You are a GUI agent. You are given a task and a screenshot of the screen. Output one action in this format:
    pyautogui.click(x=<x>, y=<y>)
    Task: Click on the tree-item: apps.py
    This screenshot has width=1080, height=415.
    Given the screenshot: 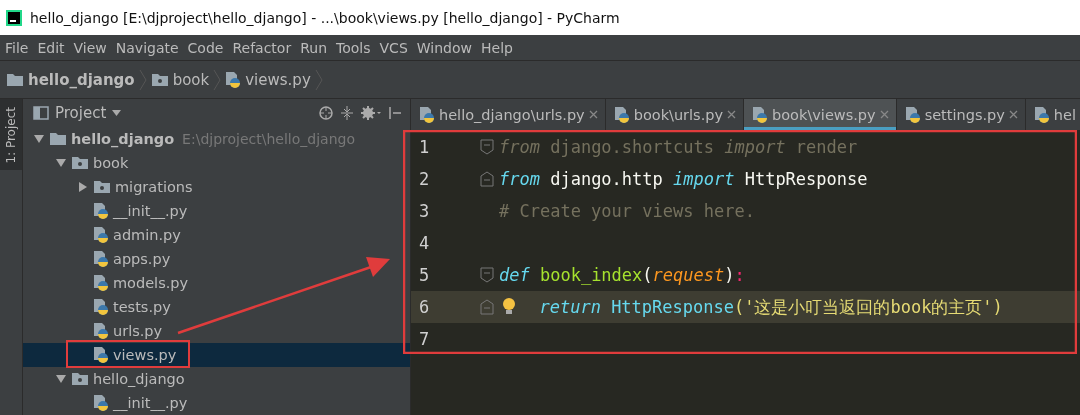 What is the action you would take?
    pyautogui.click(x=216, y=259)
    